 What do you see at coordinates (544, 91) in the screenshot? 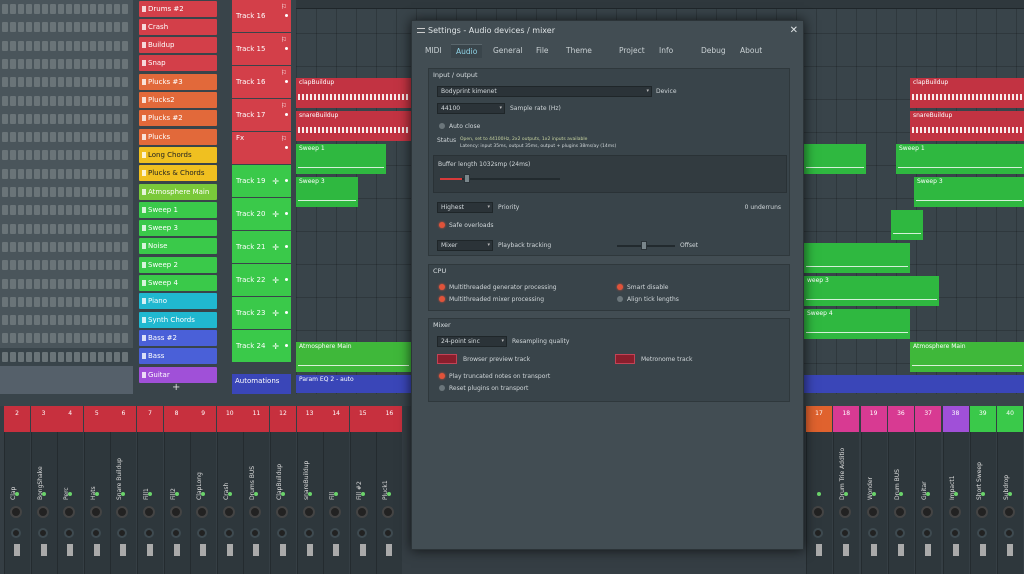
I see `device-dropdown: Bodyprint kimenet ▾` at bounding box center [544, 91].